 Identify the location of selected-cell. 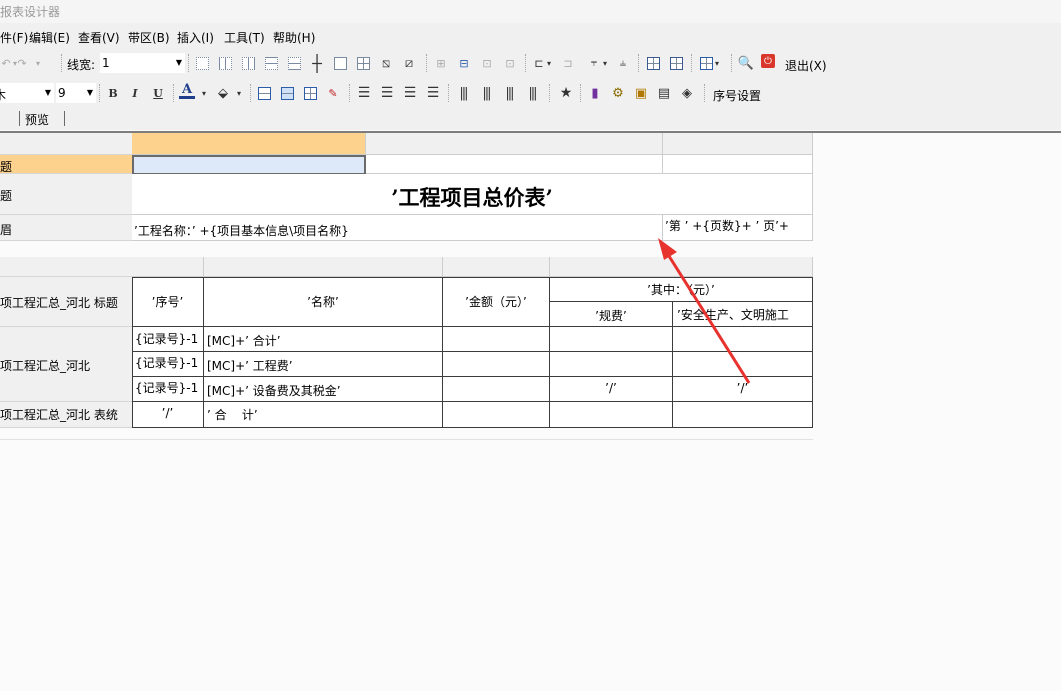
(249, 165).